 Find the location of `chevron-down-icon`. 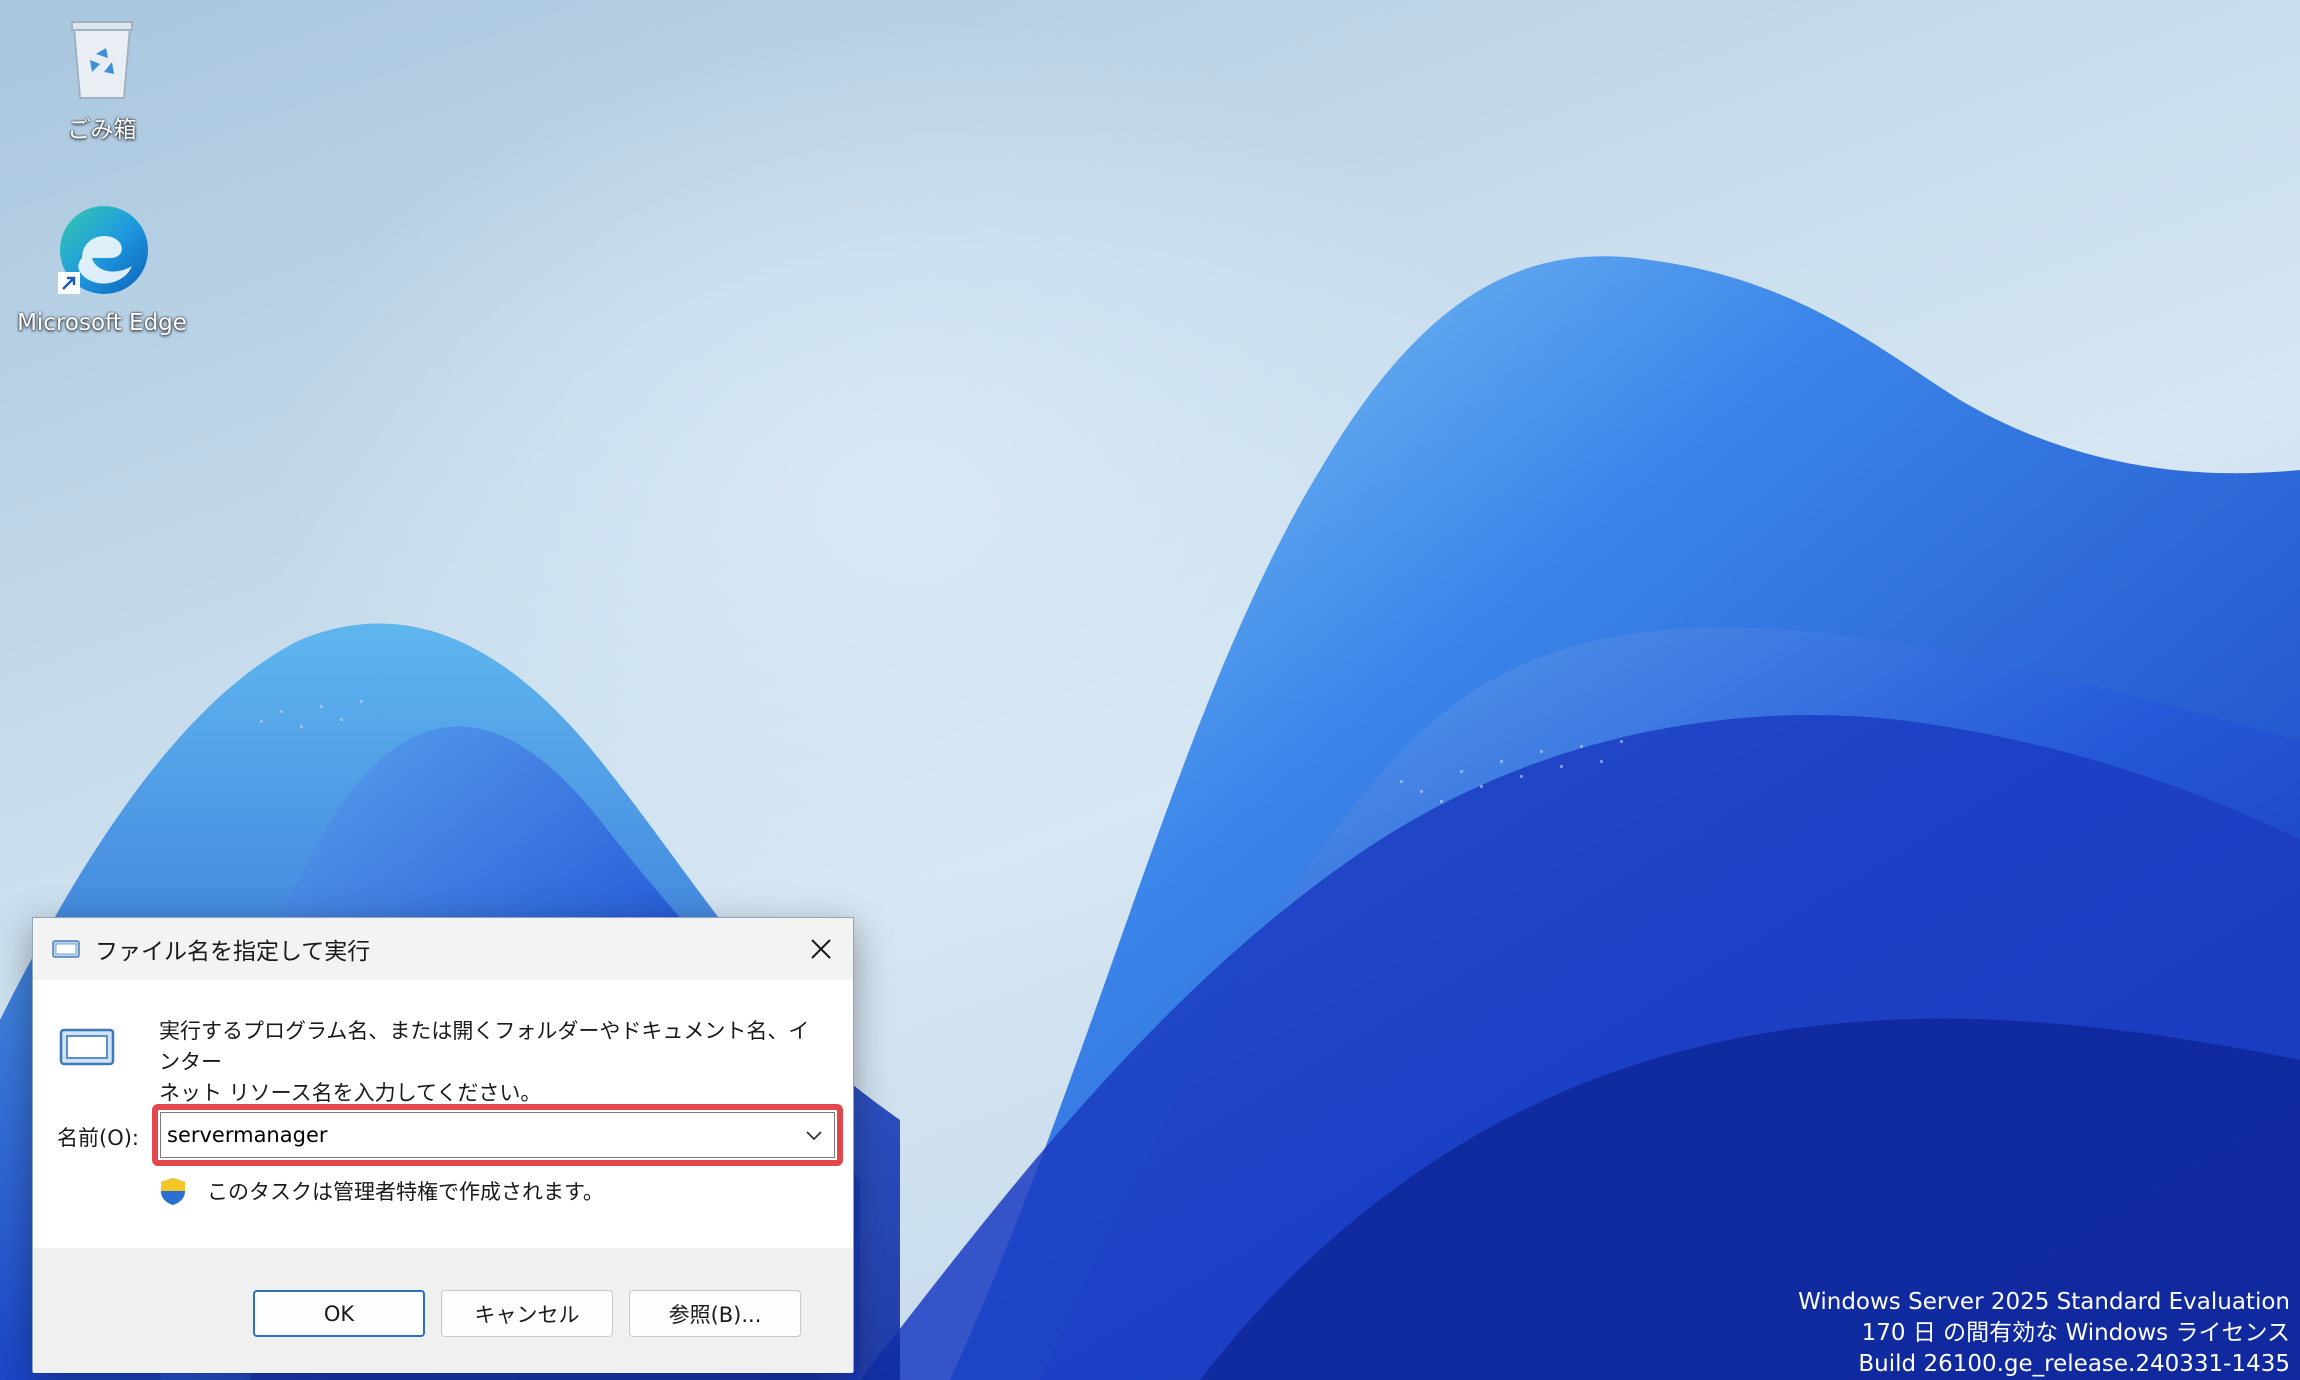

chevron-down-icon is located at coordinates (814, 1136).